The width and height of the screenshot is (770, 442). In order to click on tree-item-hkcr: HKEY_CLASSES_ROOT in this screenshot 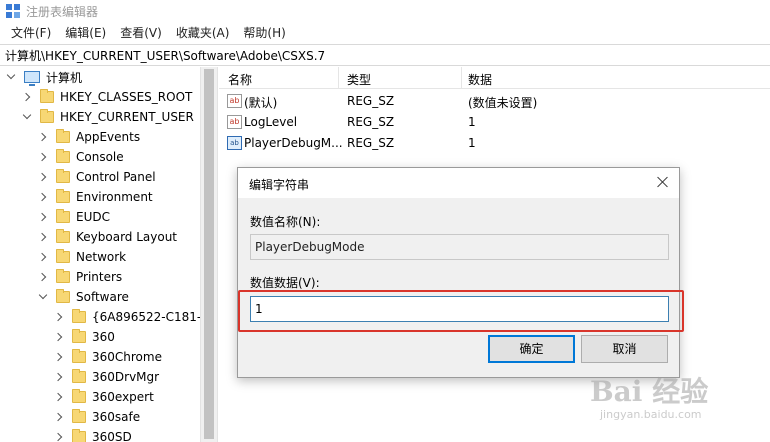, I will do `click(107, 97)`.